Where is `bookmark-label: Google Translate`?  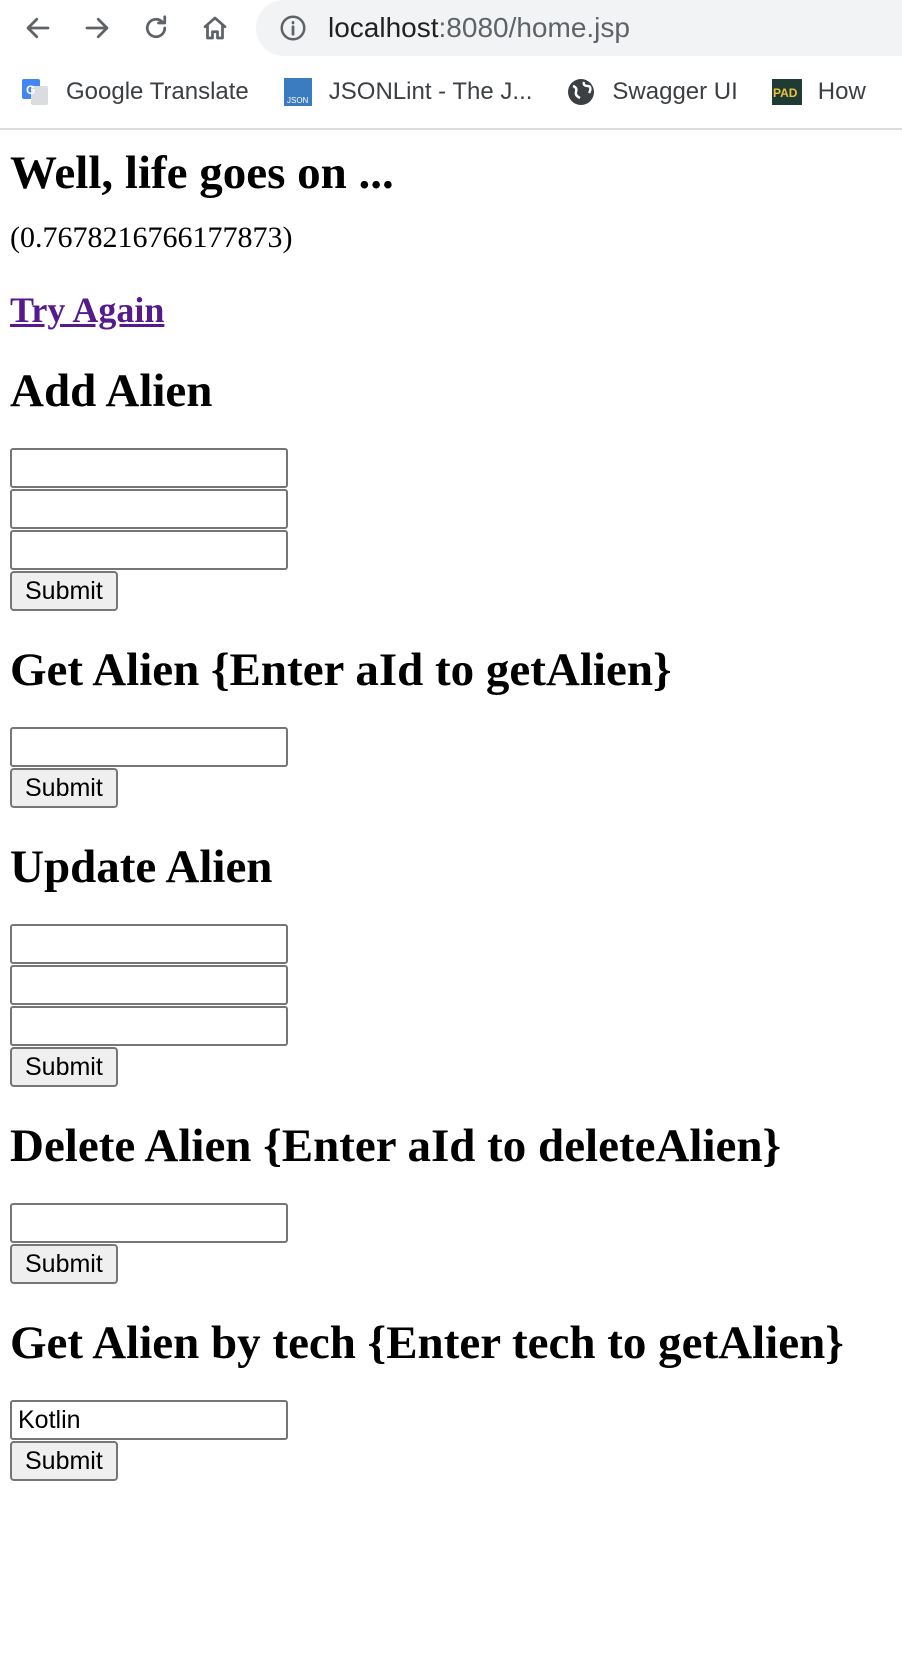 bookmark-label: Google Translate is located at coordinates (157, 91).